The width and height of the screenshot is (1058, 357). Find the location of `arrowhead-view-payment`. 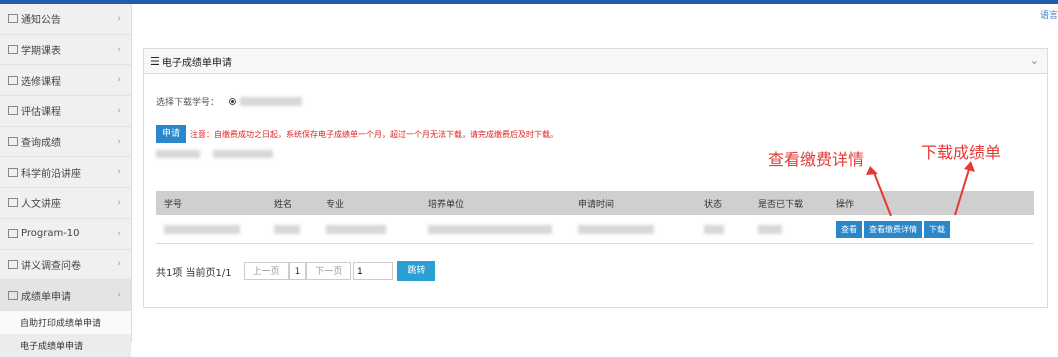

arrowhead-view-payment is located at coordinates (872, 170).